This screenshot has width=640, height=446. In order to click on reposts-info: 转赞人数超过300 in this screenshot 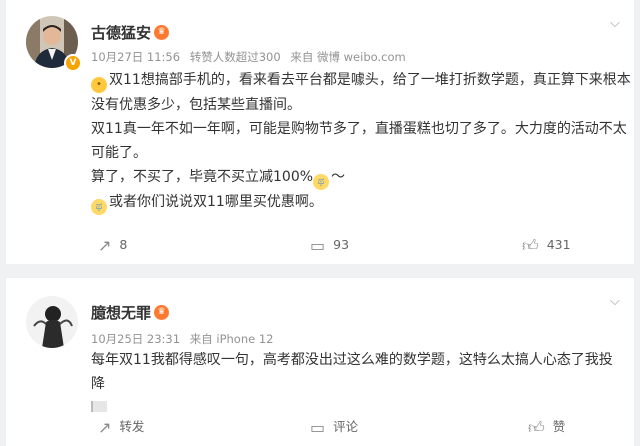, I will do `click(235, 57)`.